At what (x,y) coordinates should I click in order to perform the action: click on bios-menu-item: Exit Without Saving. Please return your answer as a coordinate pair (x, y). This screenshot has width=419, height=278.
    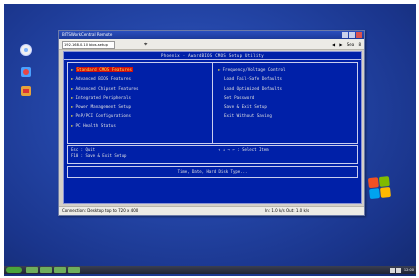
    Looking at the image, I should click on (288, 115).